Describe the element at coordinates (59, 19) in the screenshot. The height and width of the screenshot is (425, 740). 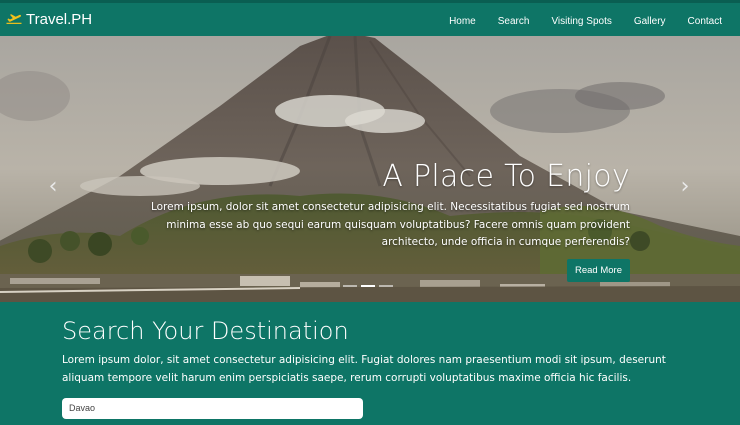
I see `brand-name: Travel.PH` at that location.